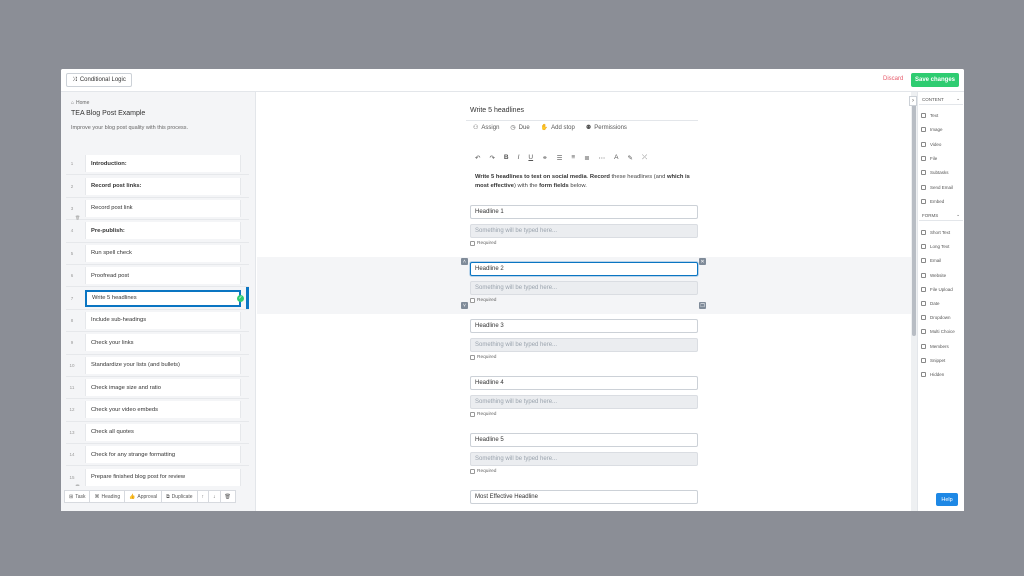 The height and width of the screenshot is (576, 1024). I want to click on field-label-input: Most Effective Headline, so click(584, 497).